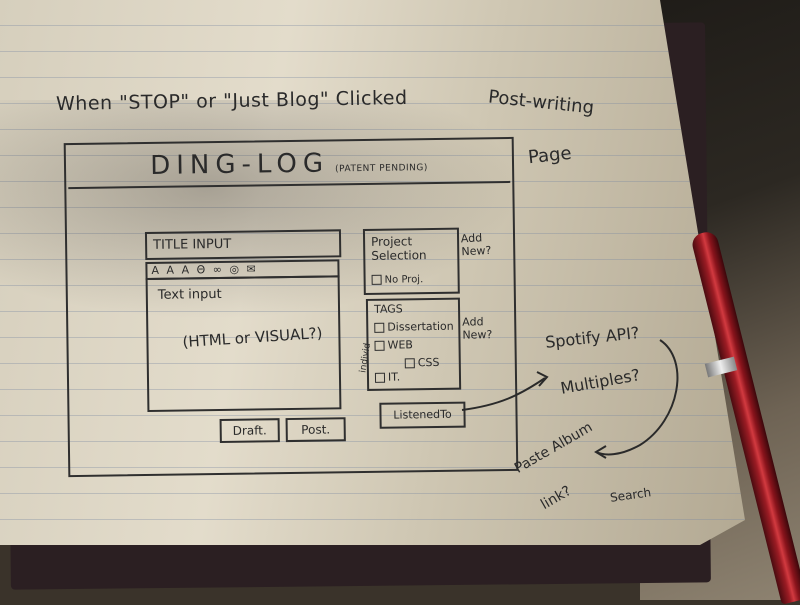 The height and width of the screenshot is (605, 800). I want to click on no-project-option: No Proj., so click(397, 280).